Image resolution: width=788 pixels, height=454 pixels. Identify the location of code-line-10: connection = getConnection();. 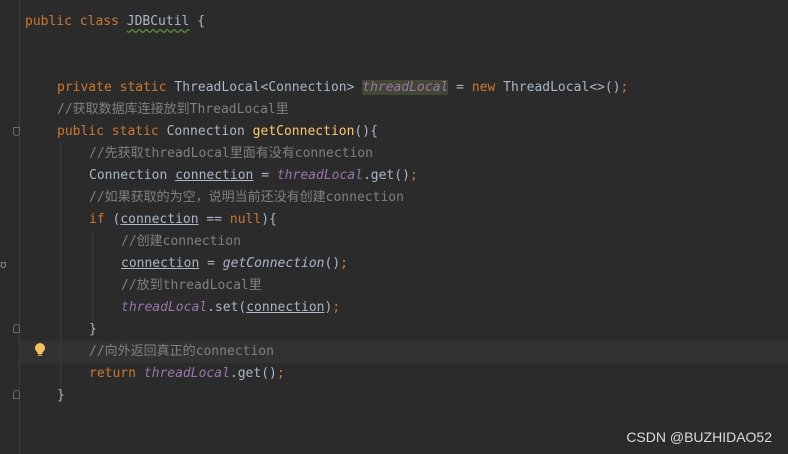
(234, 264).